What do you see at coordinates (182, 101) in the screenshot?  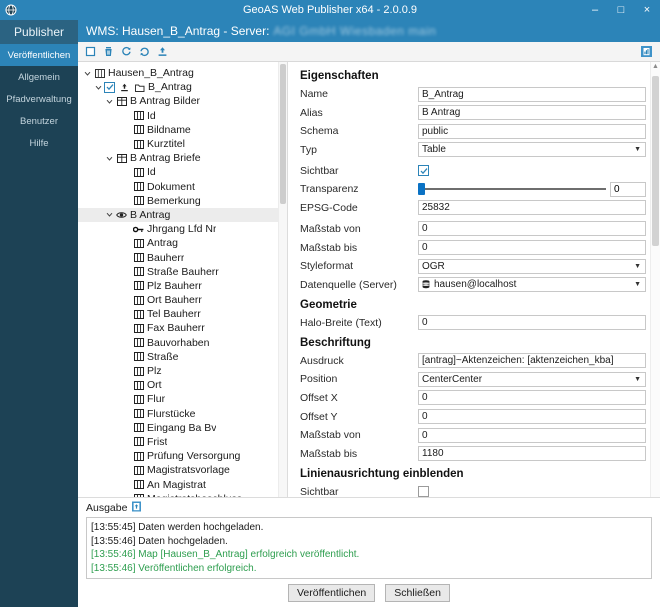 I see `tree-row: B Antrag Bilder` at bounding box center [182, 101].